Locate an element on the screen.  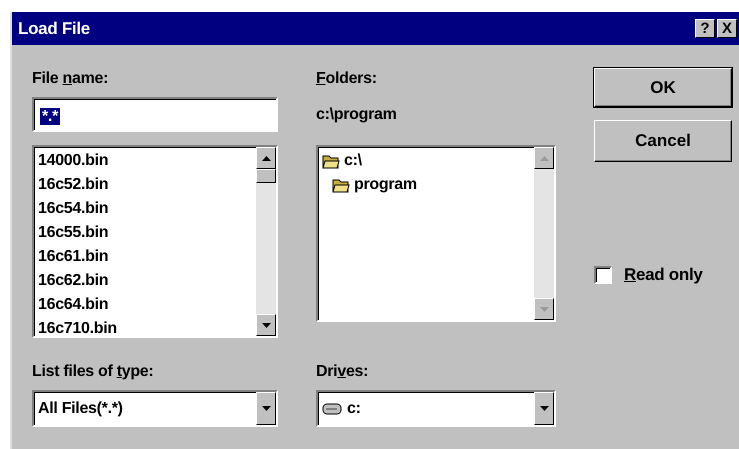
checkbox is located at coordinates (603, 275).